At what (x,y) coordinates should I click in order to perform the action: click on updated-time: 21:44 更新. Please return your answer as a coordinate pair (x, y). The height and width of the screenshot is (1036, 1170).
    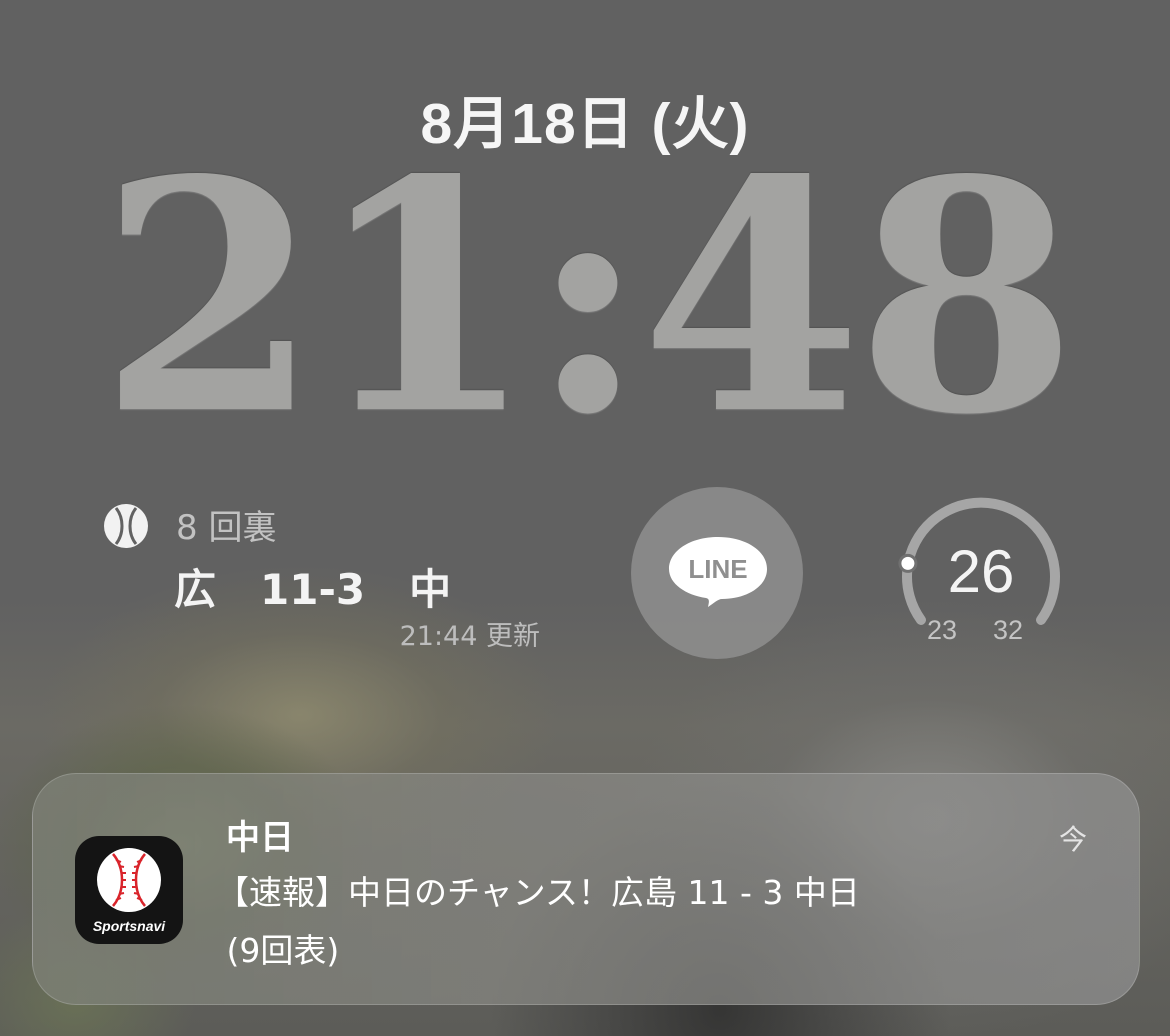
    Looking at the image, I should click on (469, 636).